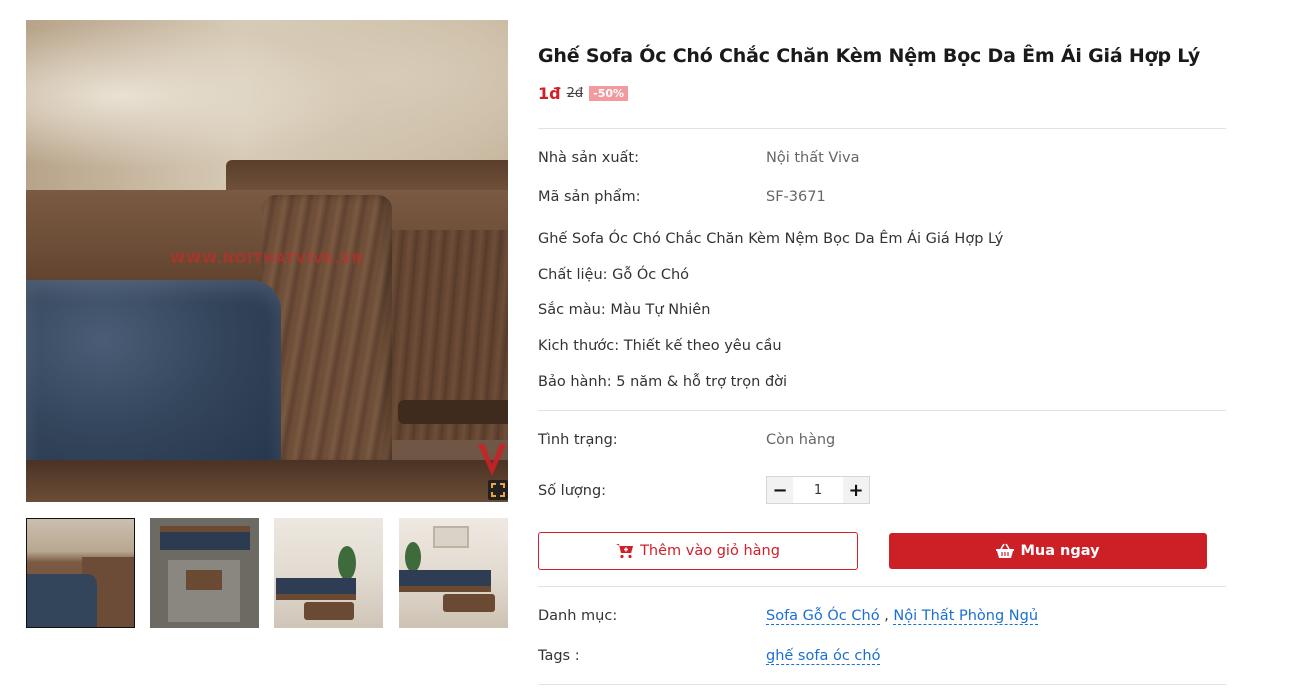 This screenshot has height=689, width=1301. Describe the element at coordinates (62, 600) in the screenshot. I see `thumb-cushion` at that location.